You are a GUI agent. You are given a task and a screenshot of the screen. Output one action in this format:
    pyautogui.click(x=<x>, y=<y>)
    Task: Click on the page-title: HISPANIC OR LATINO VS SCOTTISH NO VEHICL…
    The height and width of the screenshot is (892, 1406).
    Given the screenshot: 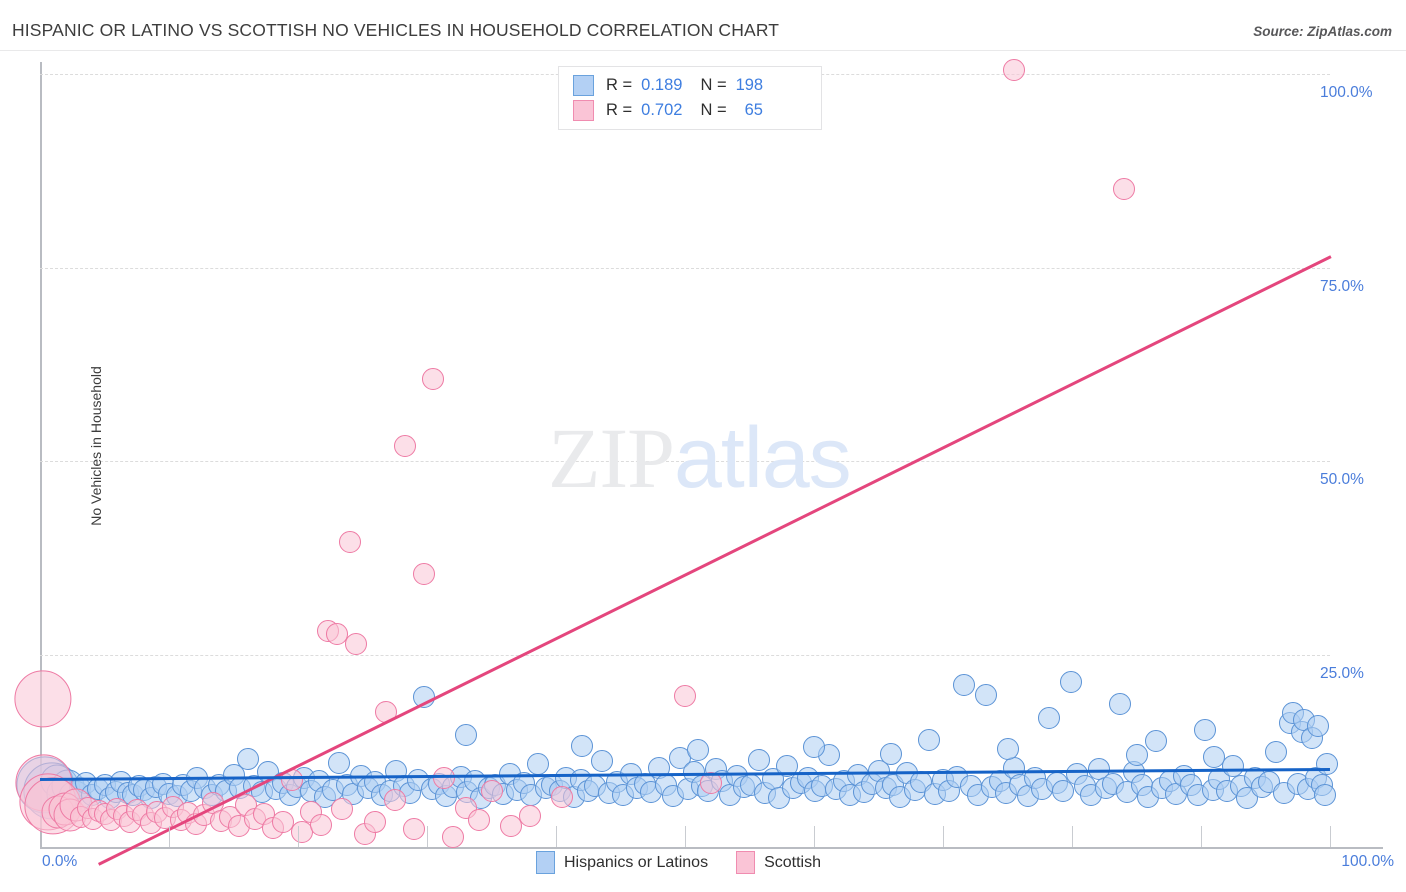 What is the action you would take?
    pyautogui.click(x=396, y=30)
    